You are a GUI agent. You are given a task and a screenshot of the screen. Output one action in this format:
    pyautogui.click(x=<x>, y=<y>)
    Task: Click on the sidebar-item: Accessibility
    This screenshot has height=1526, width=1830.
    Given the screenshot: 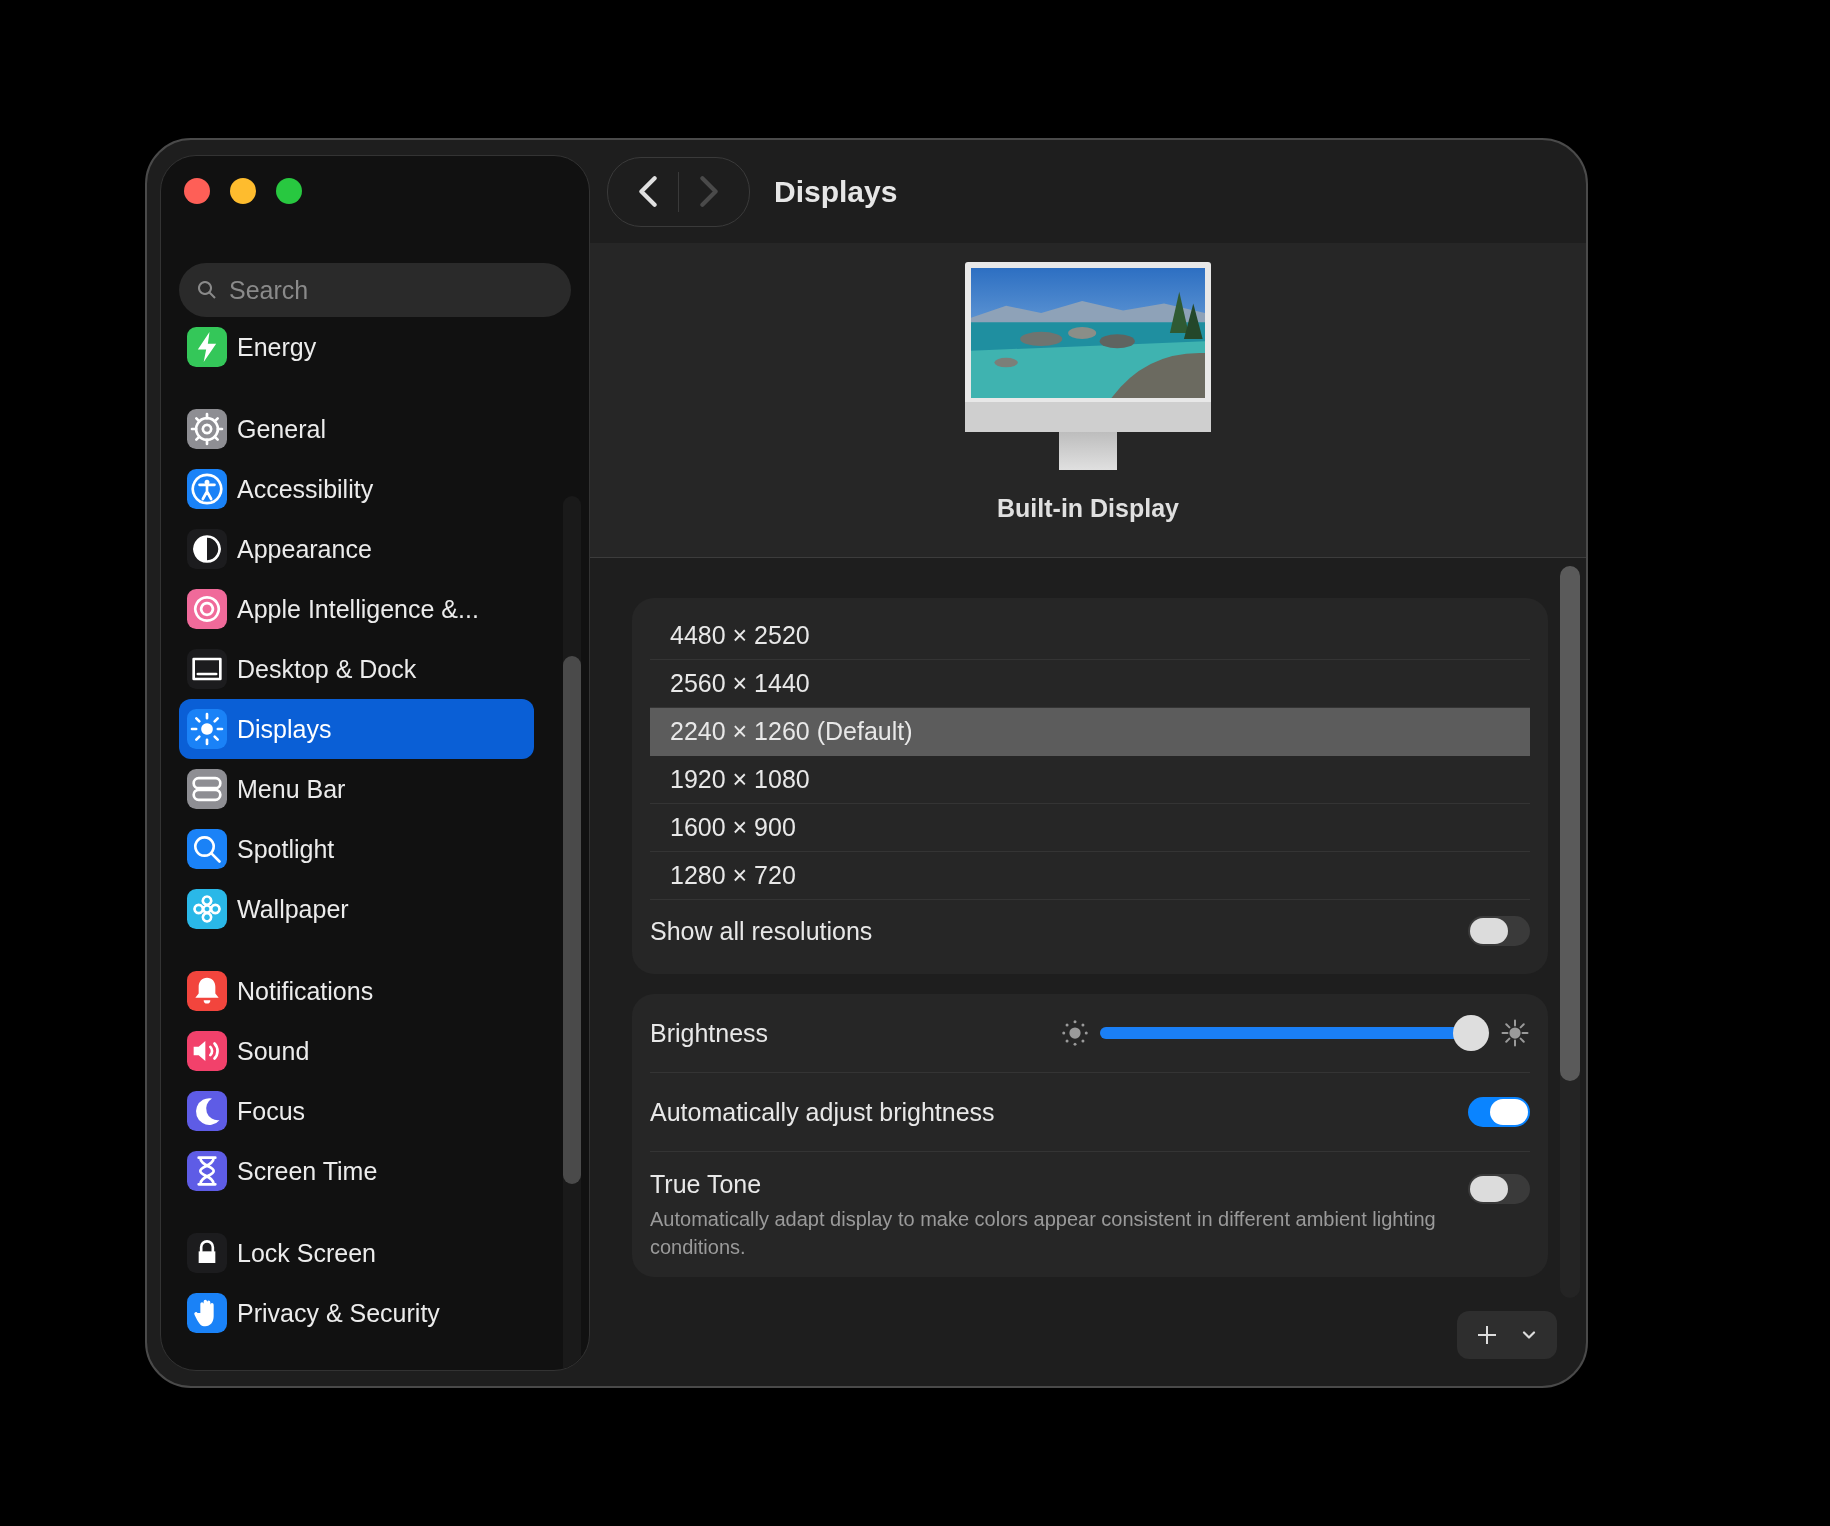 What is the action you would take?
    pyautogui.click(x=356, y=489)
    